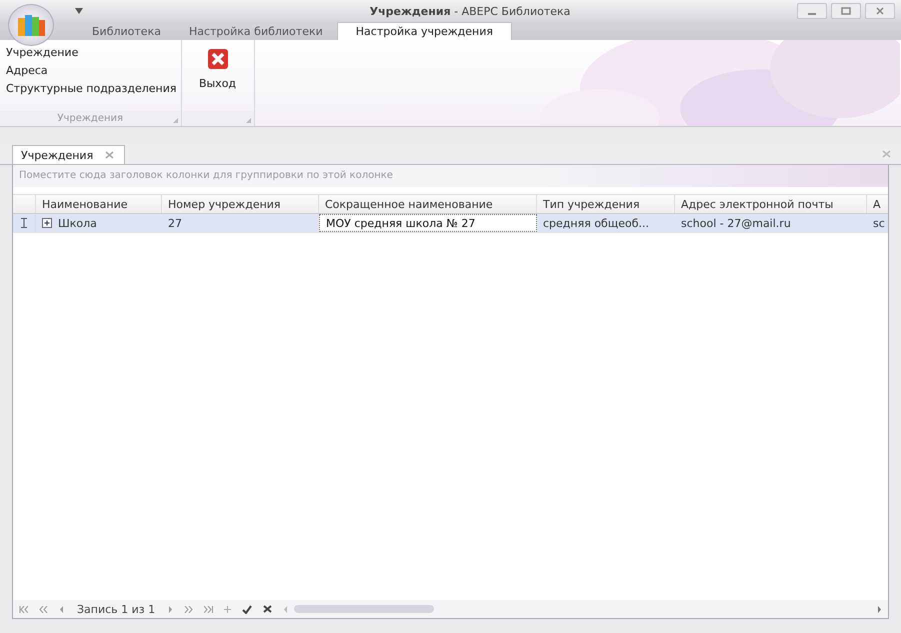 The width and height of the screenshot is (901, 633). Describe the element at coordinates (61, 609) in the screenshot. I see `previous-record-icon` at that location.